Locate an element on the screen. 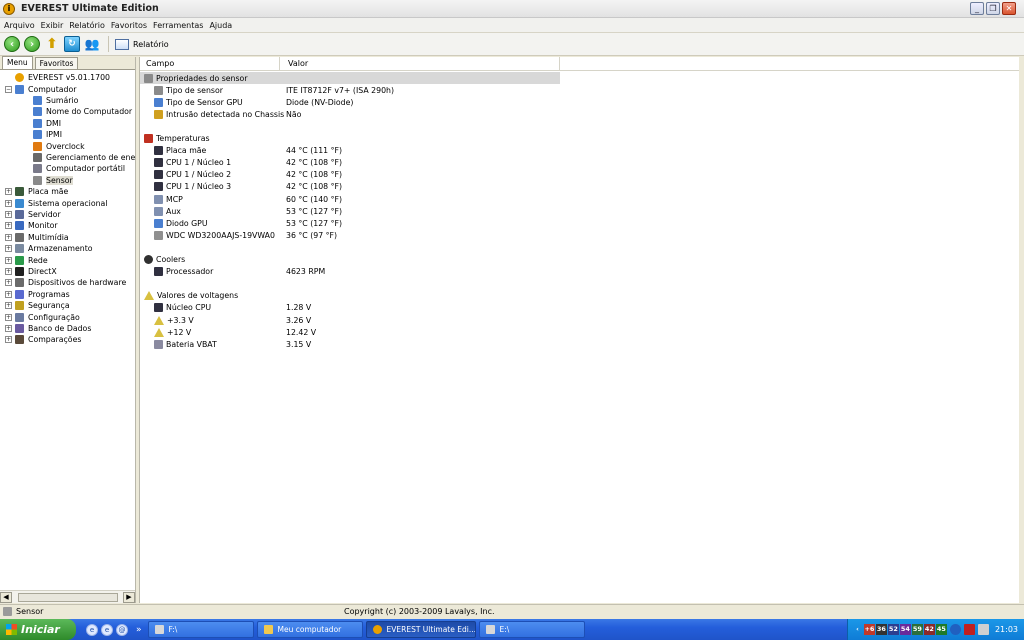 This screenshot has width=1024, height=640. forward-button: › is located at coordinates (32, 44).